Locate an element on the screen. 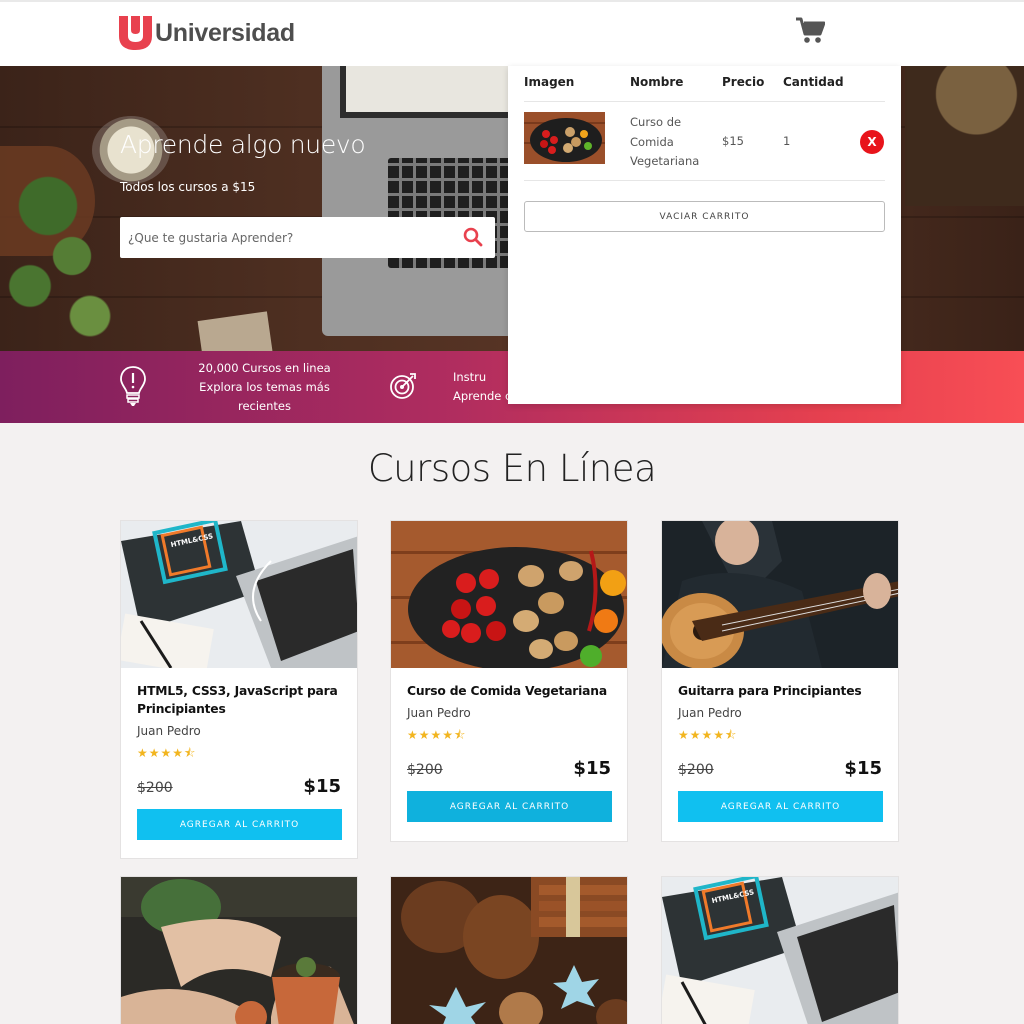  hero-cup-image is located at coordinates (964, 136).